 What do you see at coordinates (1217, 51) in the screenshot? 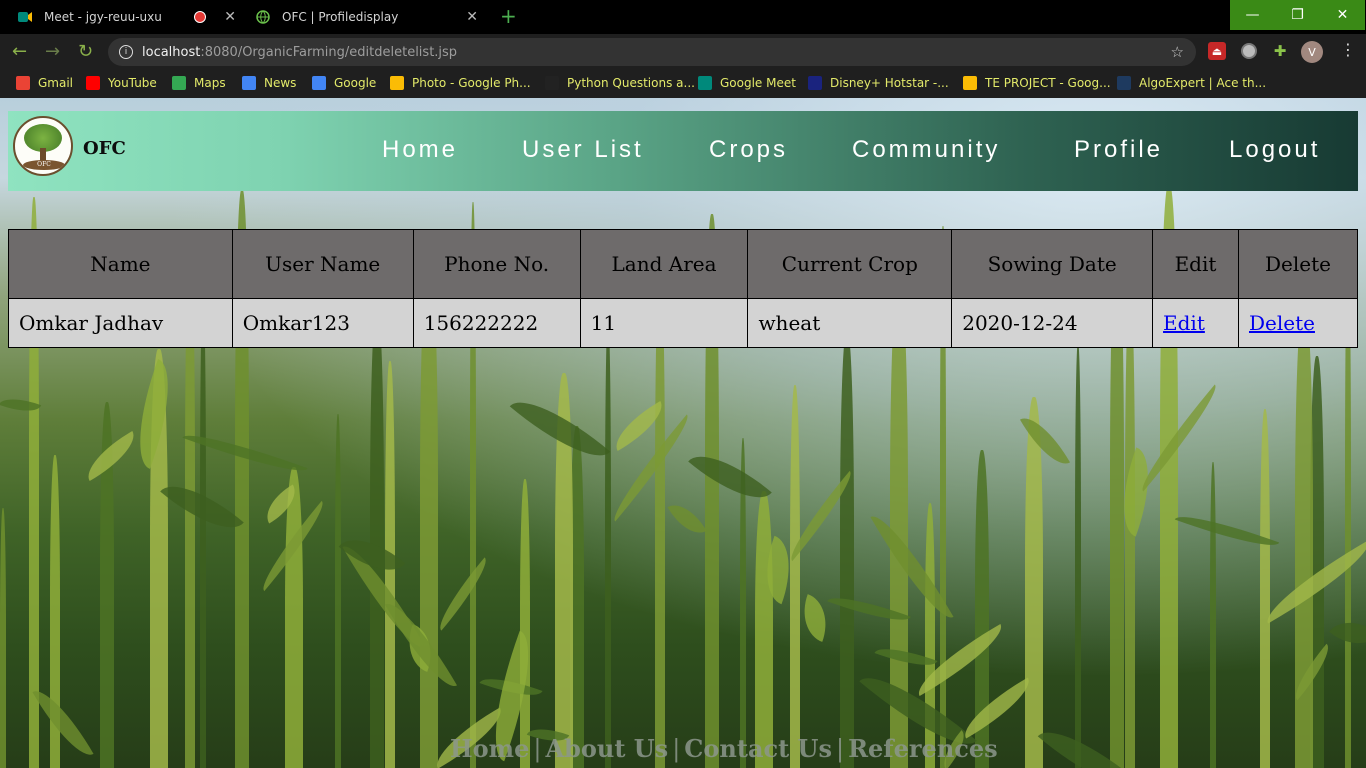
I see `pdf-extension-icon: ⏏` at bounding box center [1217, 51].